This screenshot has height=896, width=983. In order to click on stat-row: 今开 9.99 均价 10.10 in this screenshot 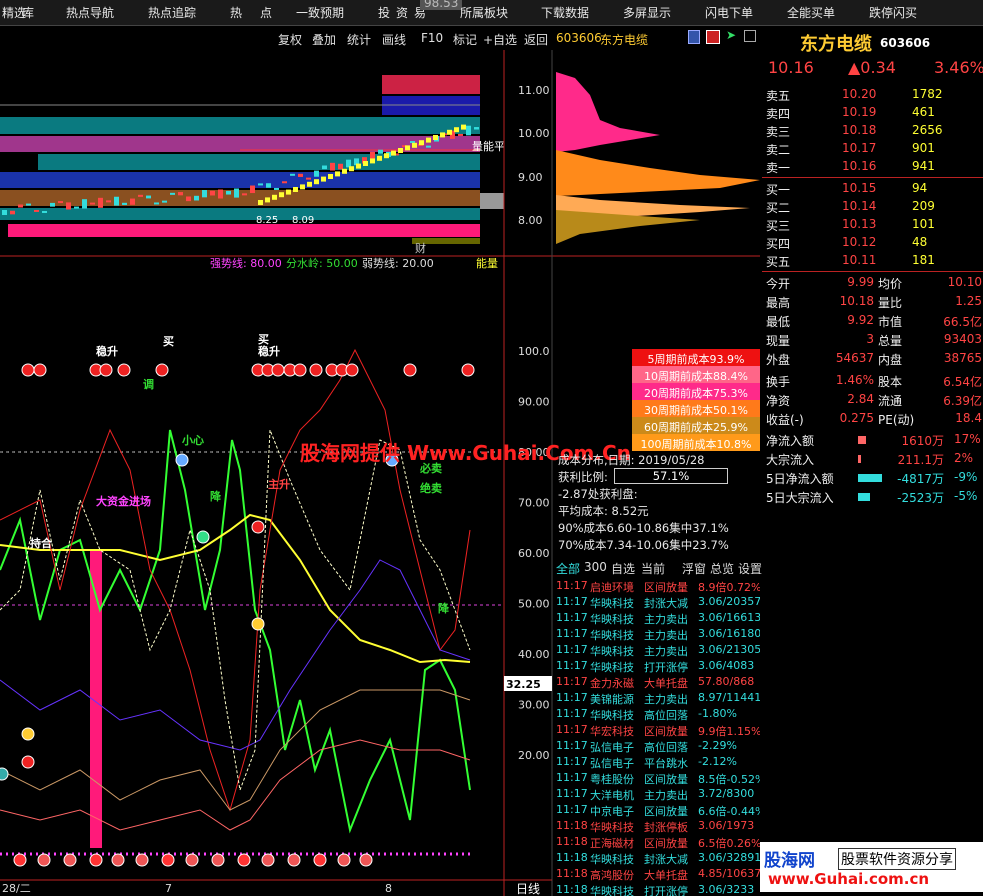, I will do `click(872, 283)`.